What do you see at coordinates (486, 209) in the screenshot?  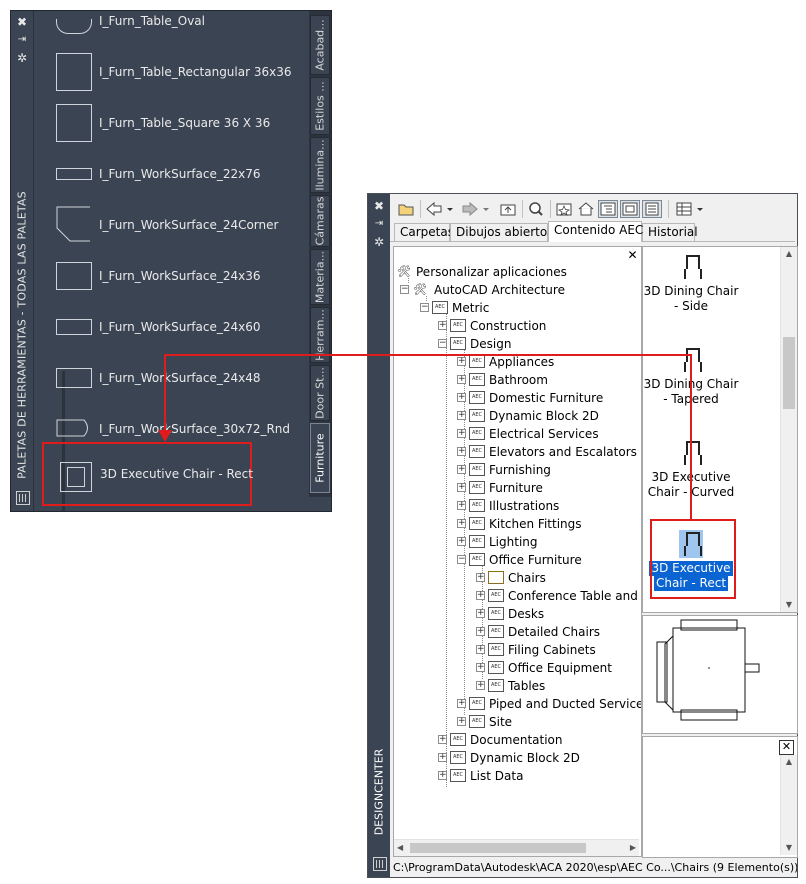 I see `forward-dropdown-icon` at bounding box center [486, 209].